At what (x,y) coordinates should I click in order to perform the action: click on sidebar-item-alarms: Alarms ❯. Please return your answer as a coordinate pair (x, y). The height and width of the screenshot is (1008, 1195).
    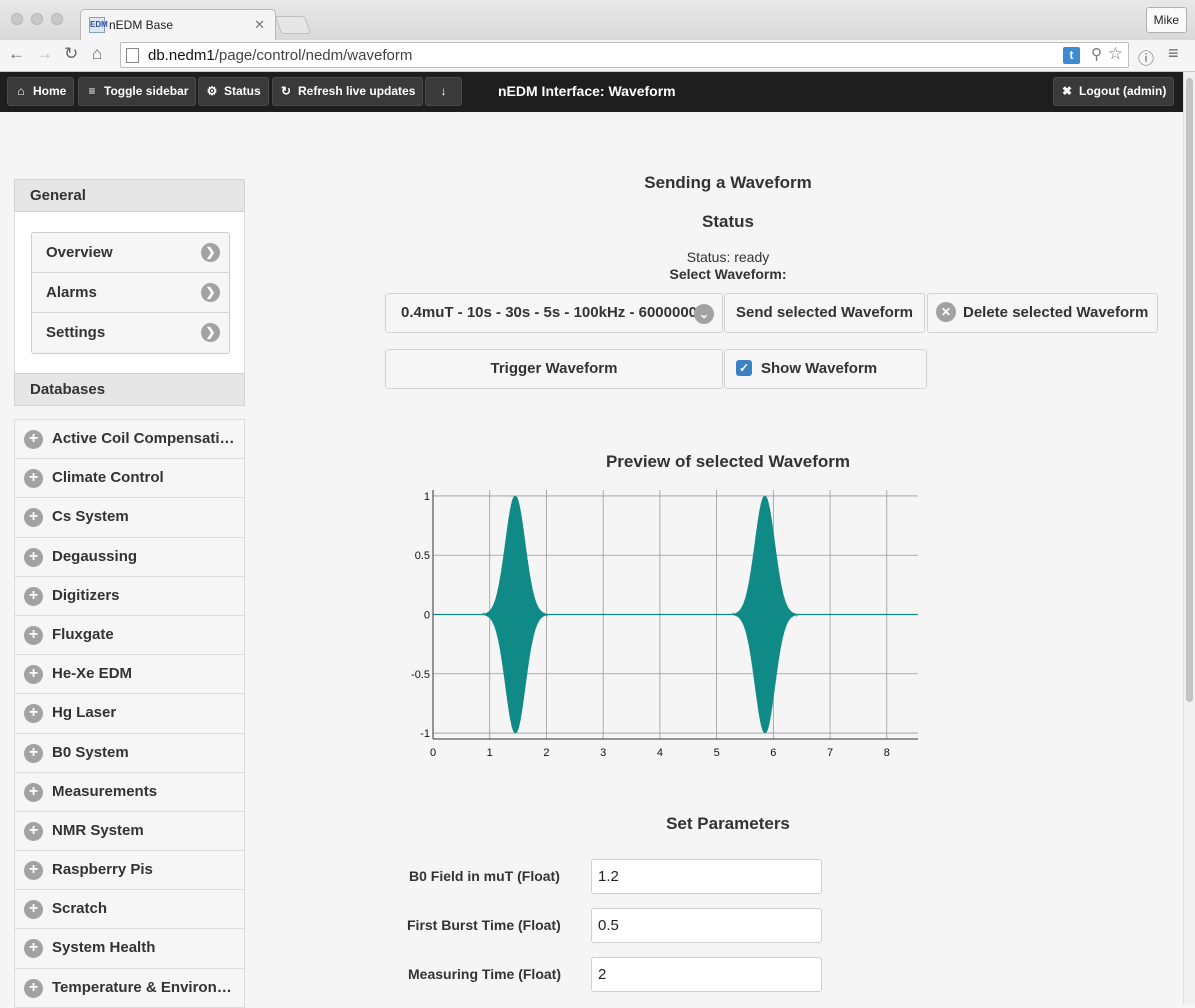
    Looking at the image, I should click on (130, 293).